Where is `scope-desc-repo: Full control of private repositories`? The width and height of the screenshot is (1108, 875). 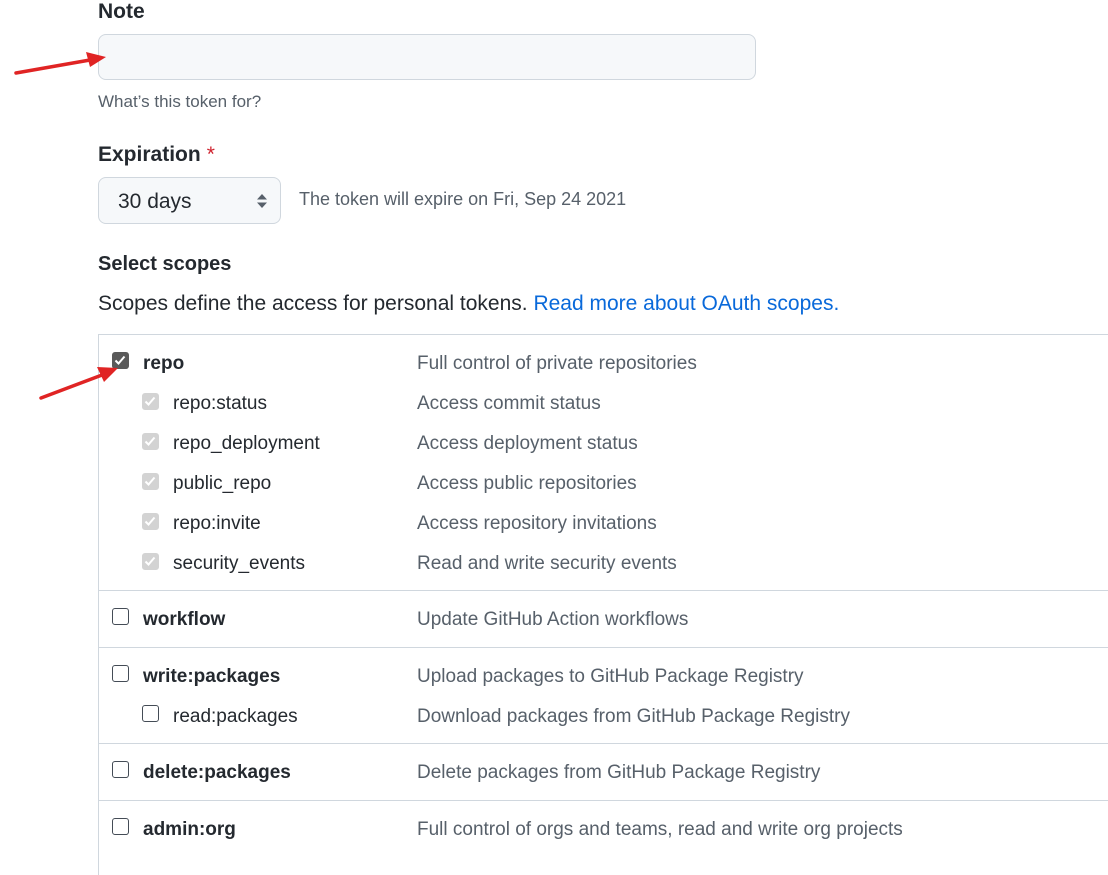 scope-desc-repo: Full control of private repositories is located at coordinates (557, 363).